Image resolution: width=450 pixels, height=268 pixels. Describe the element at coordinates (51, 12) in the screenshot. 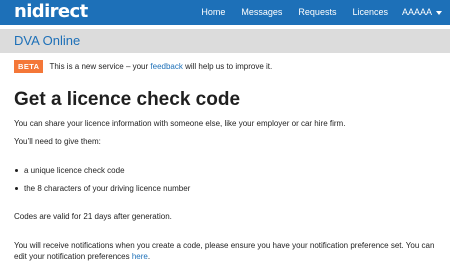

I see `nidirect-logo: nidirect` at that location.